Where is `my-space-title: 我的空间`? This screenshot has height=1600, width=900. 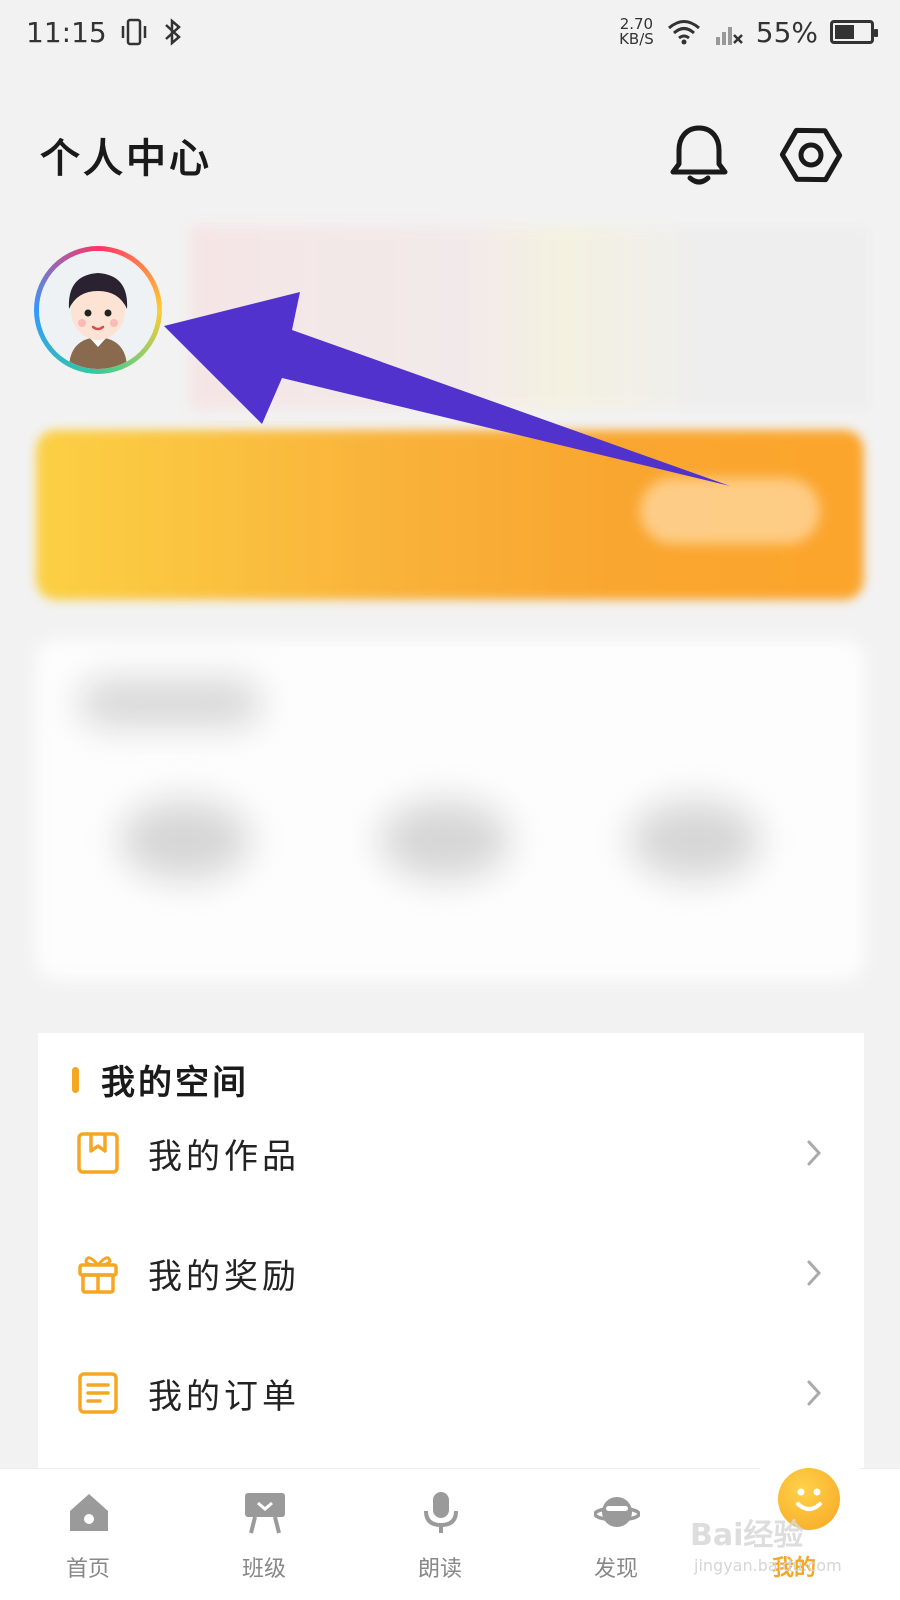 my-space-title: 我的空间 is located at coordinates (175, 1083).